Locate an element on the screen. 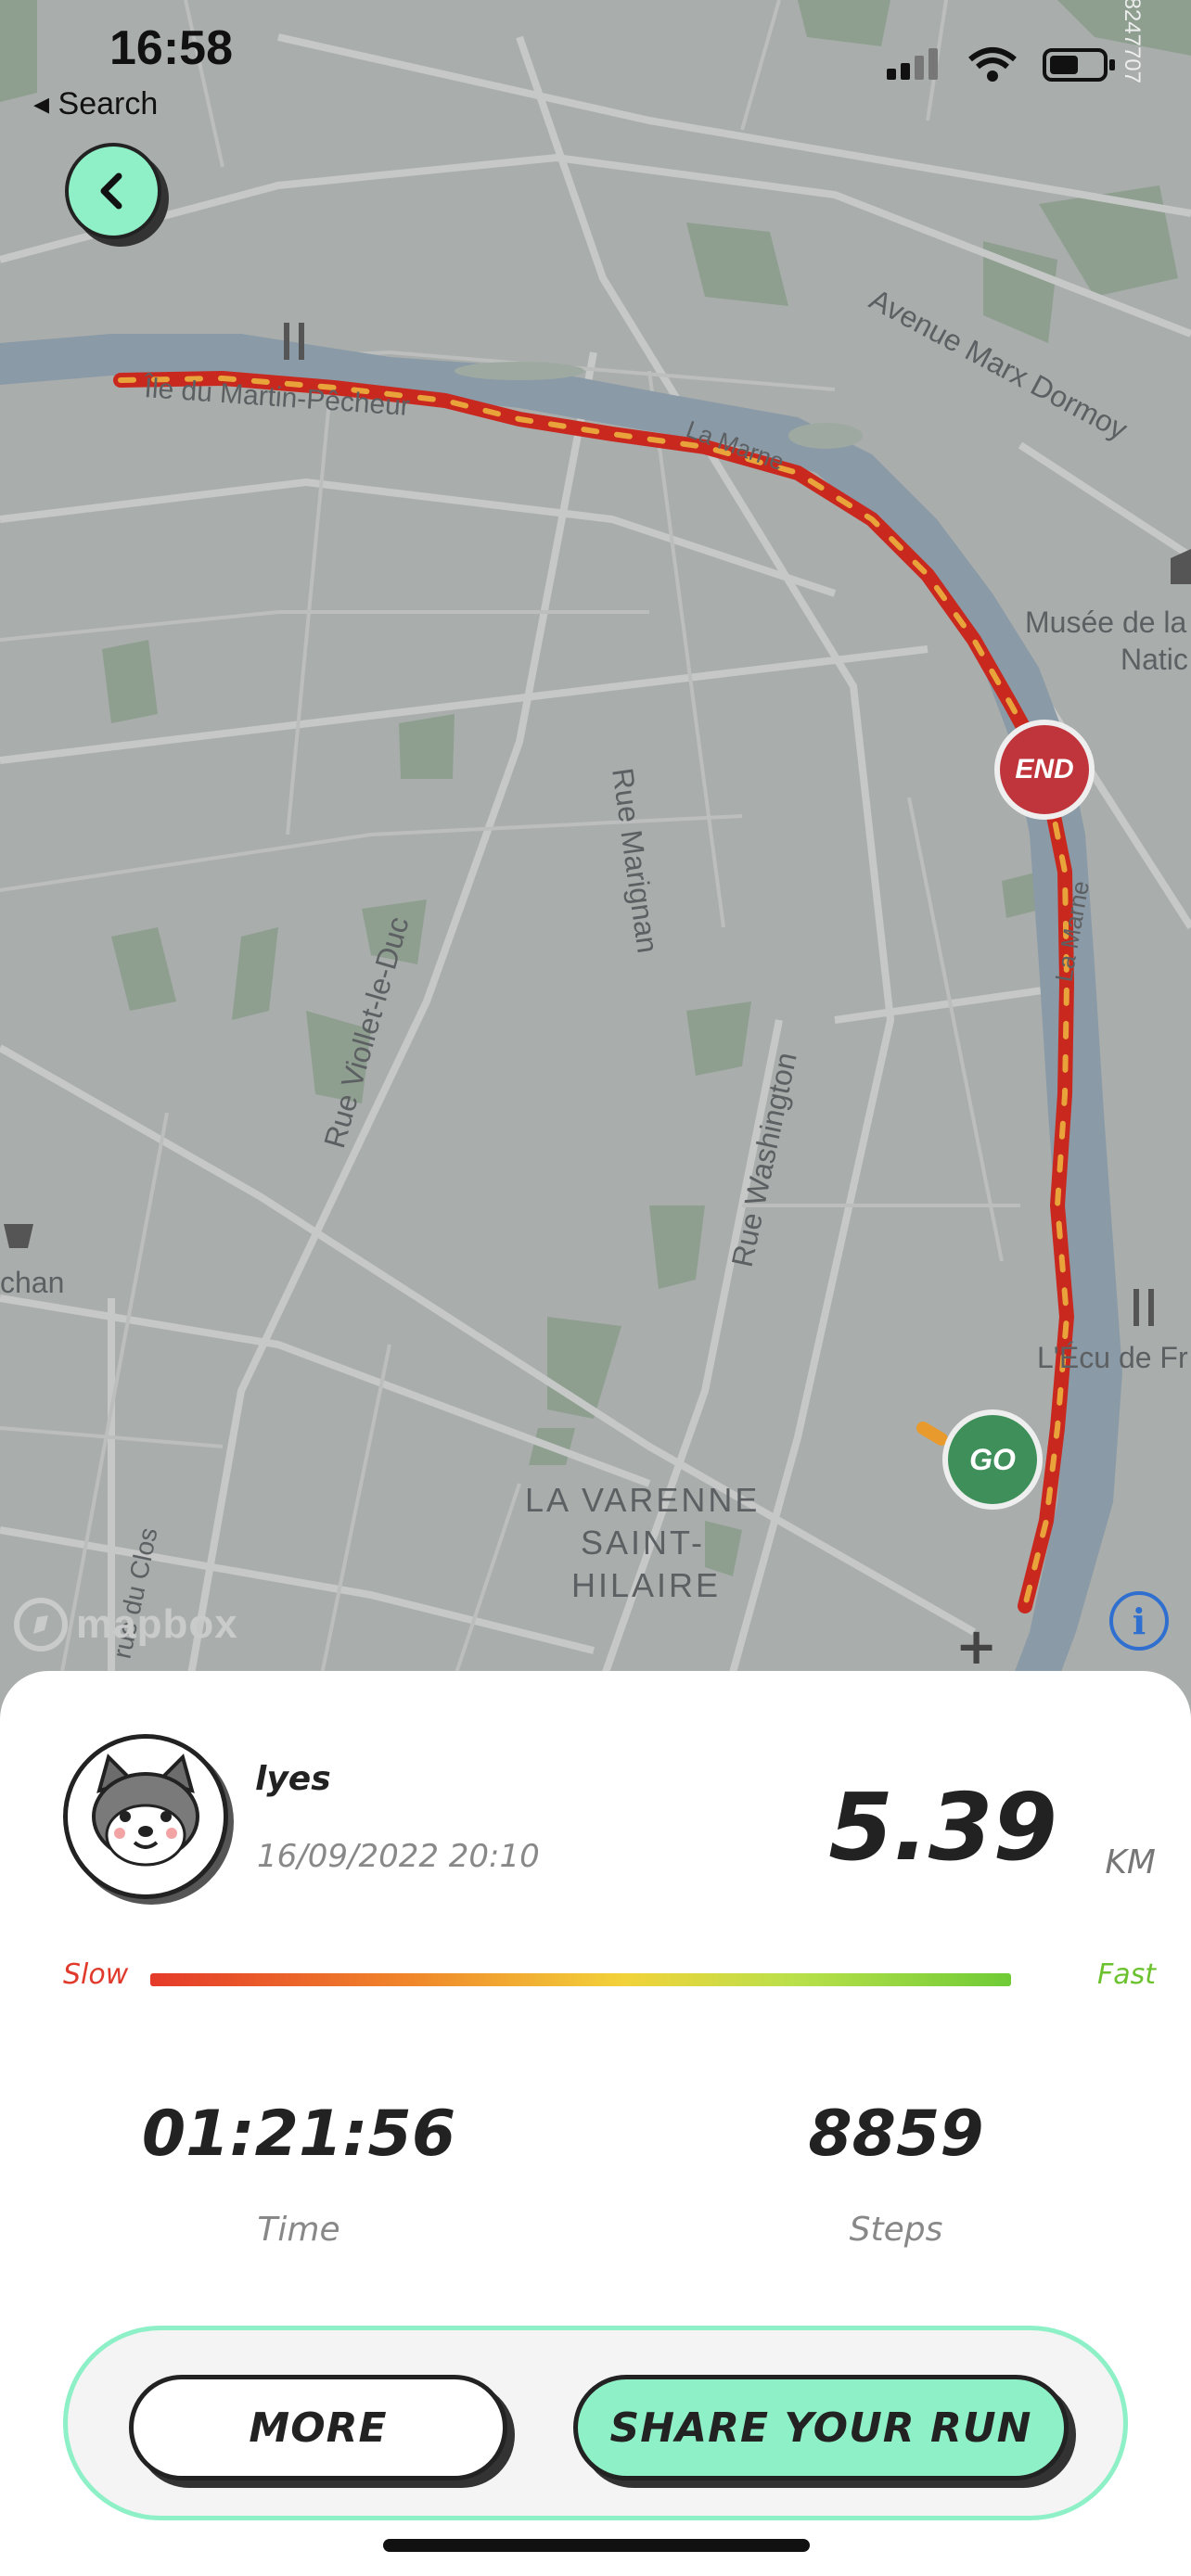  dog-avatar-icon is located at coordinates (146, 1816).